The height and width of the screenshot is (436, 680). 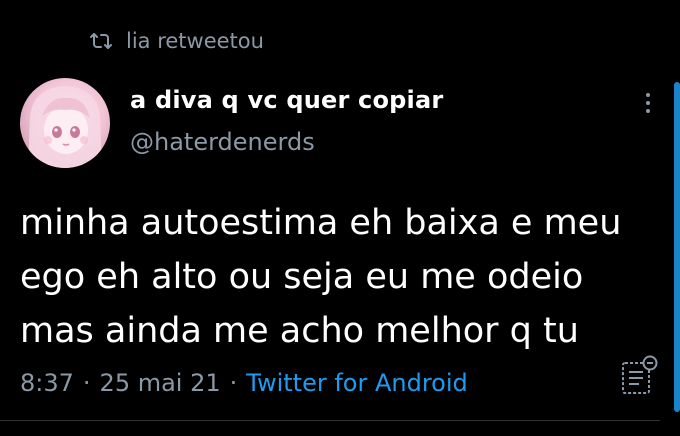 What do you see at coordinates (65, 127) in the screenshot?
I see `anime-girl-avatar-image` at bounding box center [65, 127].